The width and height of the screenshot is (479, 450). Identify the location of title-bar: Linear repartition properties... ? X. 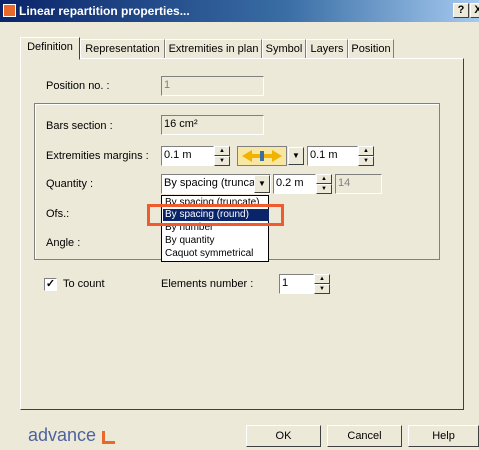
(239, 11).